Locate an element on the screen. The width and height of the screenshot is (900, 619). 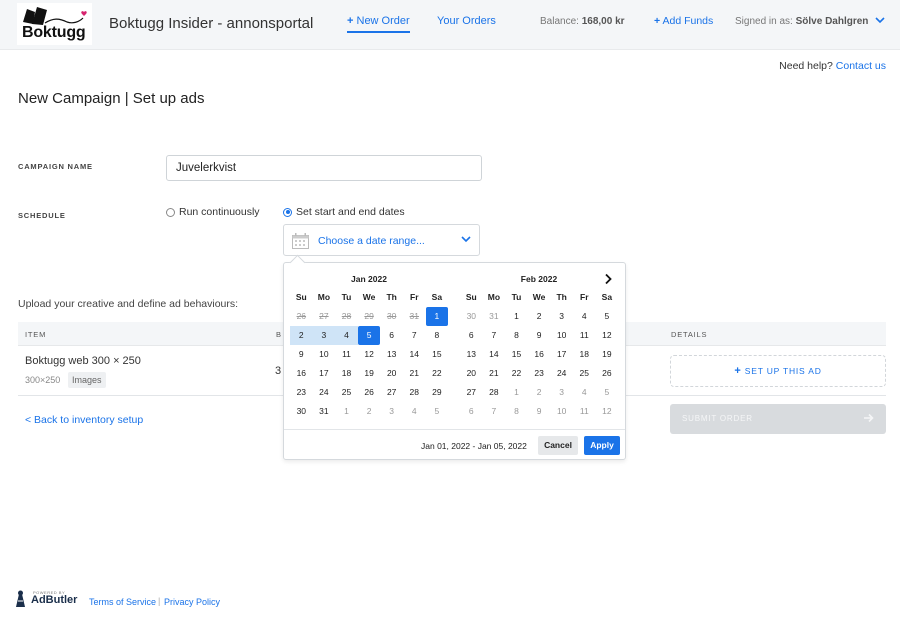
campaign-name-input is located at coordinates (324, 168).